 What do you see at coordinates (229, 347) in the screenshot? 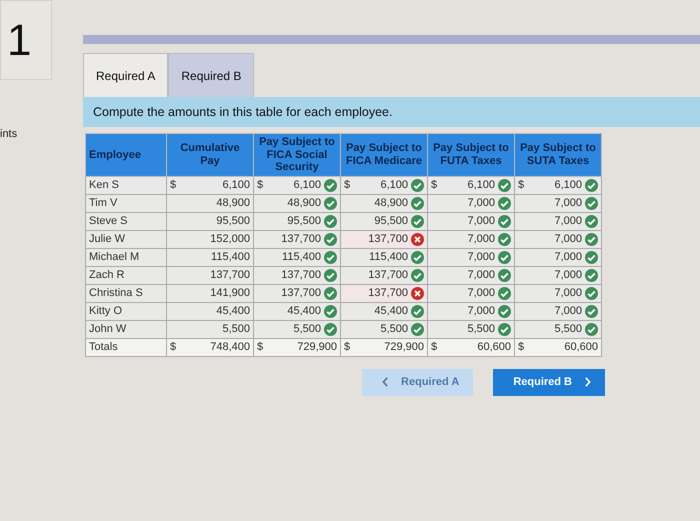
I see `table-cell-text: 748,400` at bounding box center [229, 347].